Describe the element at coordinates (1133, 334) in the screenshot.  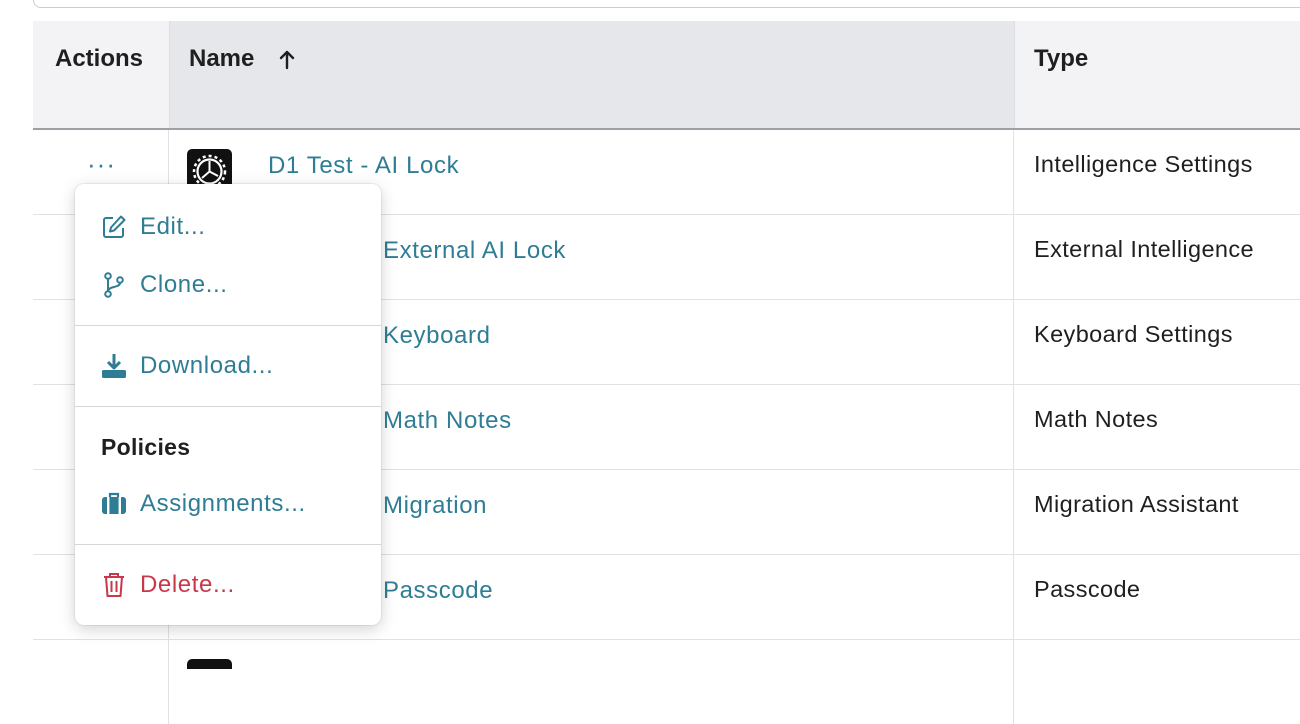
I see `profile-type: Keyboard Settings` at that location.